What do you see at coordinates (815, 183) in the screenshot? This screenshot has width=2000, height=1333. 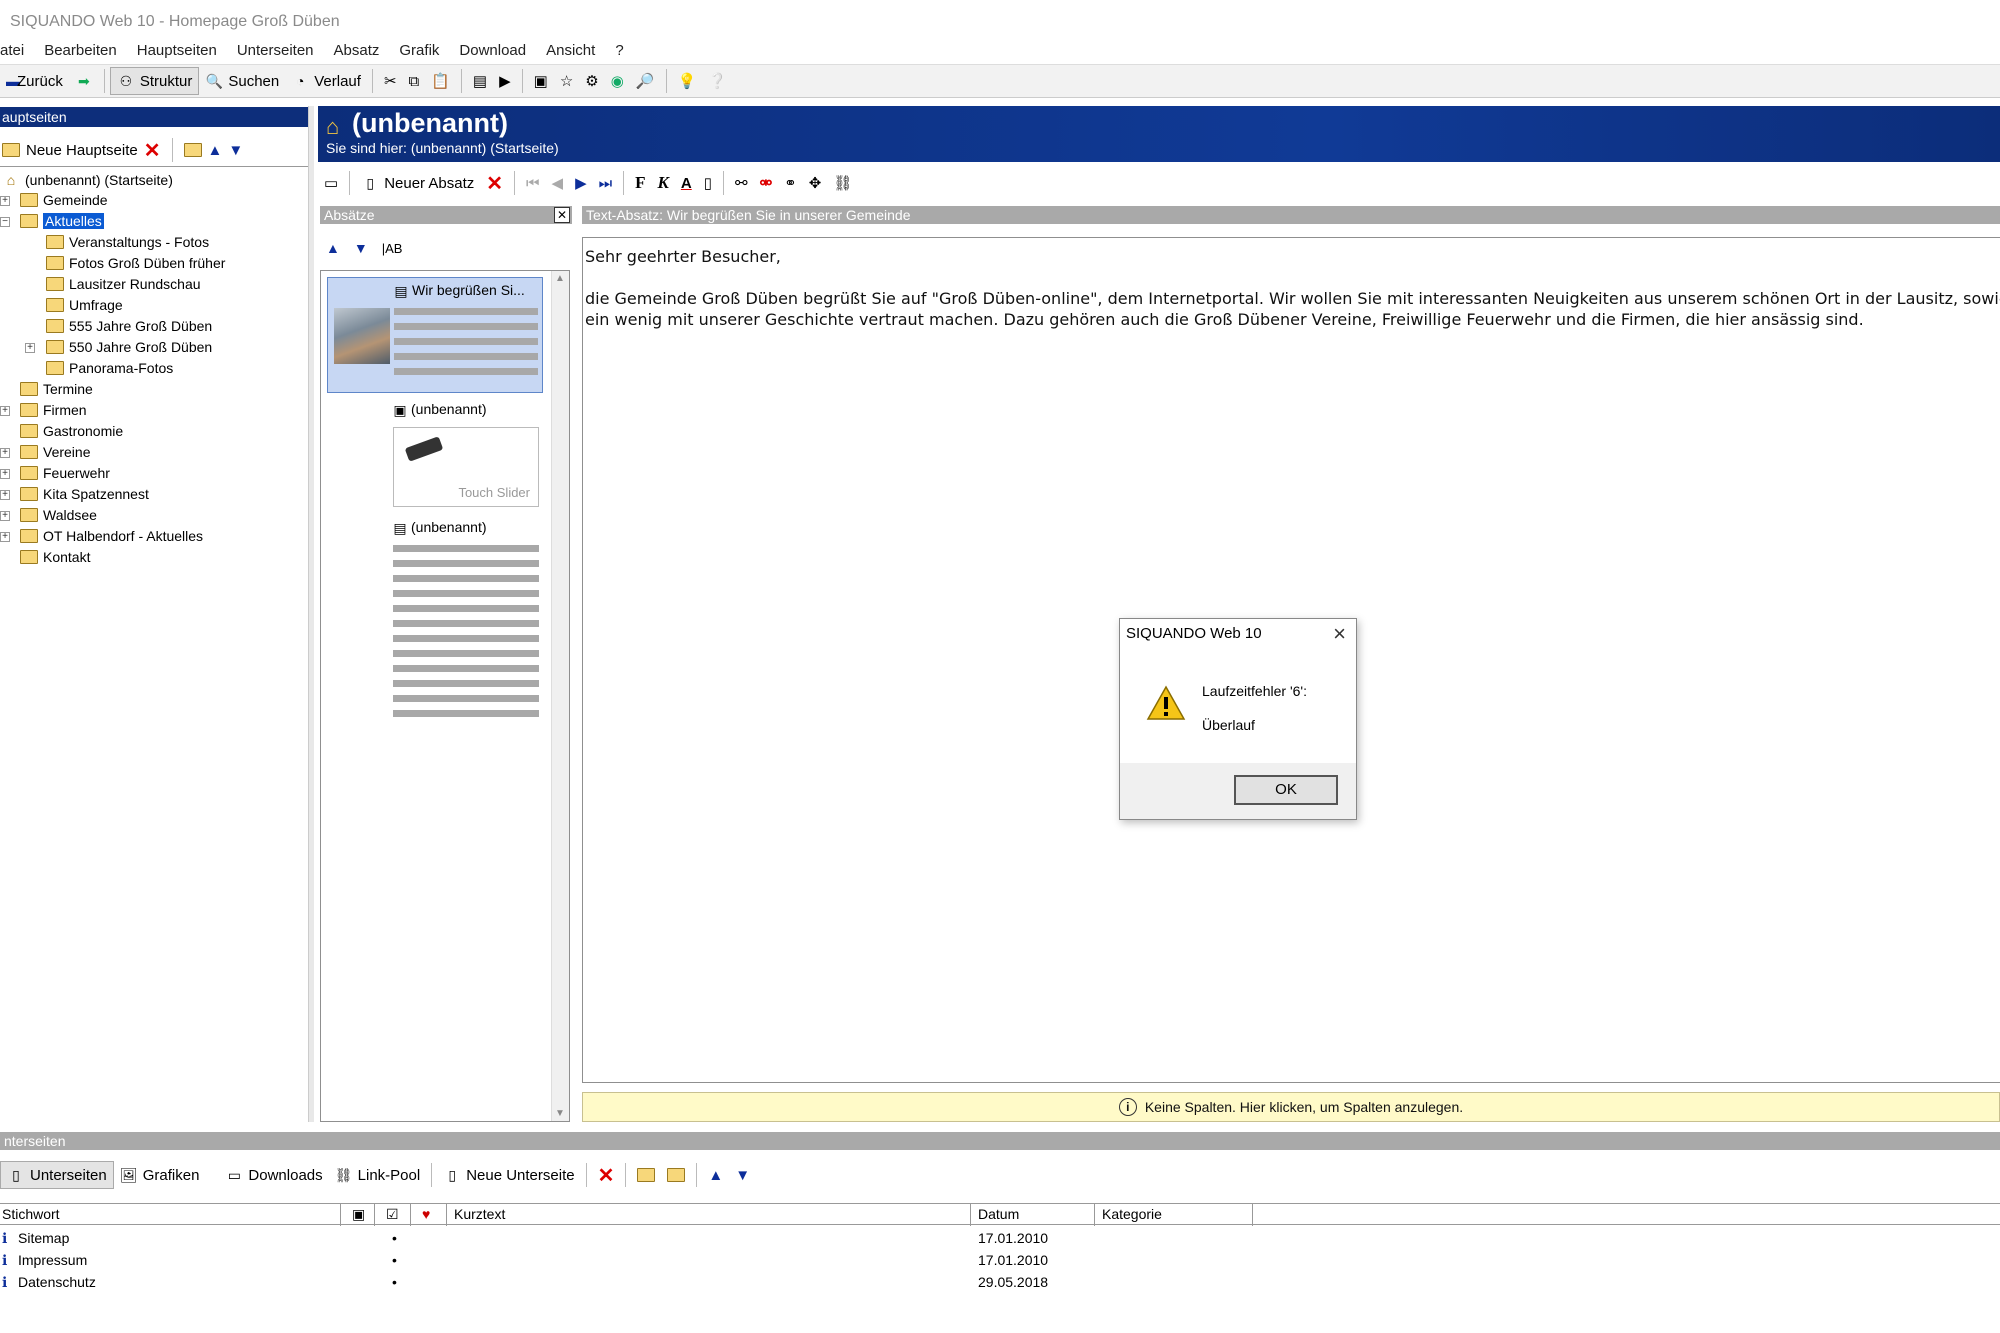 I see `glossary-icon: ✥` at bounding box center [815, 183].